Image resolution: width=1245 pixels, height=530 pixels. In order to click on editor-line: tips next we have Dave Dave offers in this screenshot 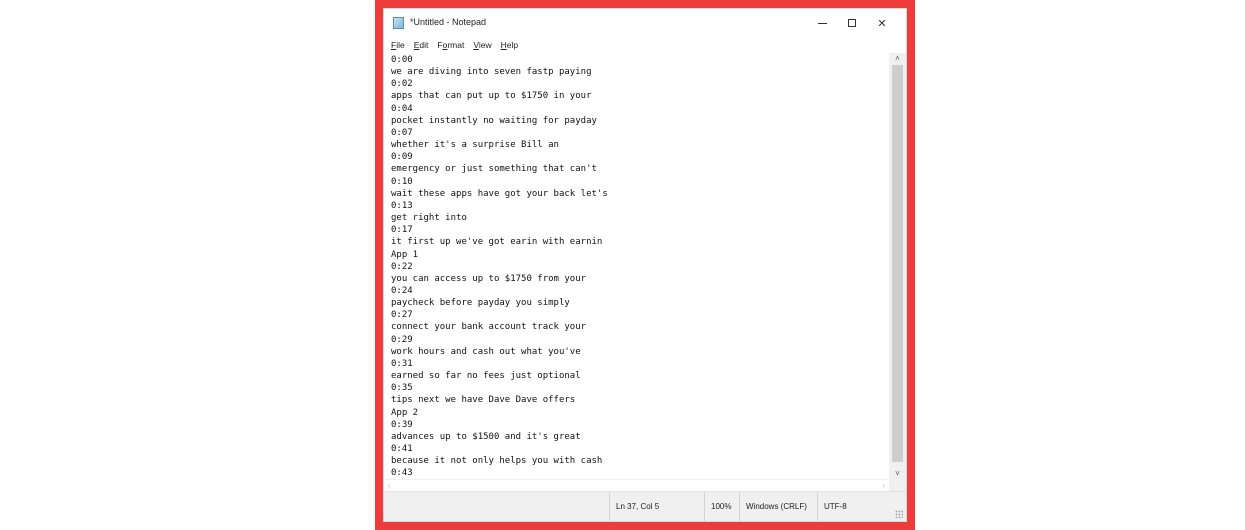, I will do `click(483, 400)`.